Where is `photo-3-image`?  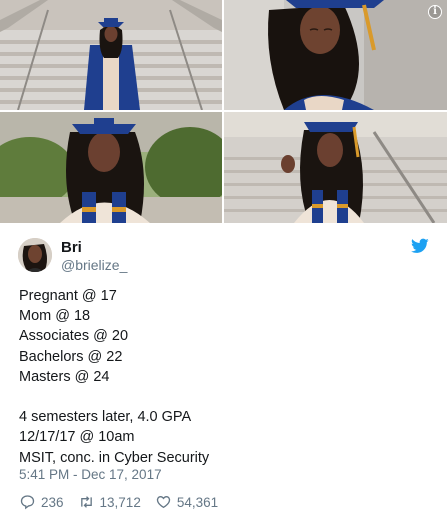
photo-3-image is located at coordinates (111, 167).